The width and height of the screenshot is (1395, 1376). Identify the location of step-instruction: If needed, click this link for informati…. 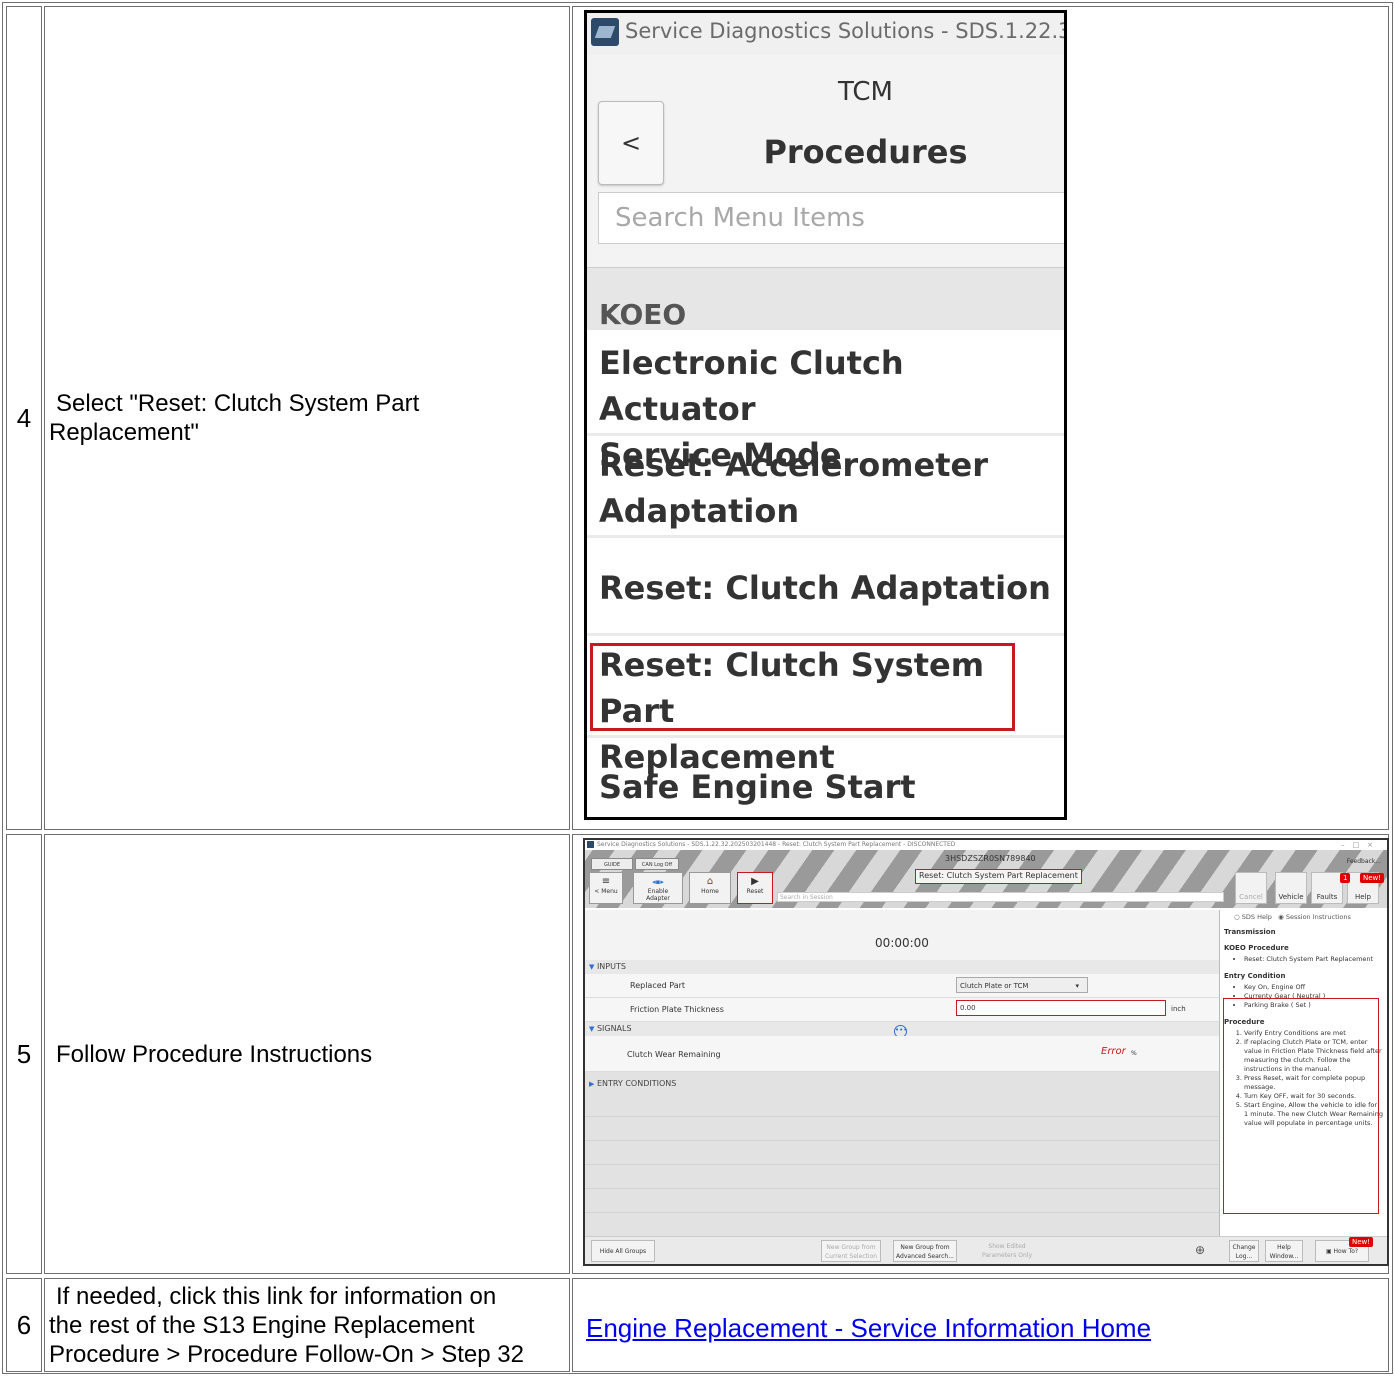
(307, 1325).